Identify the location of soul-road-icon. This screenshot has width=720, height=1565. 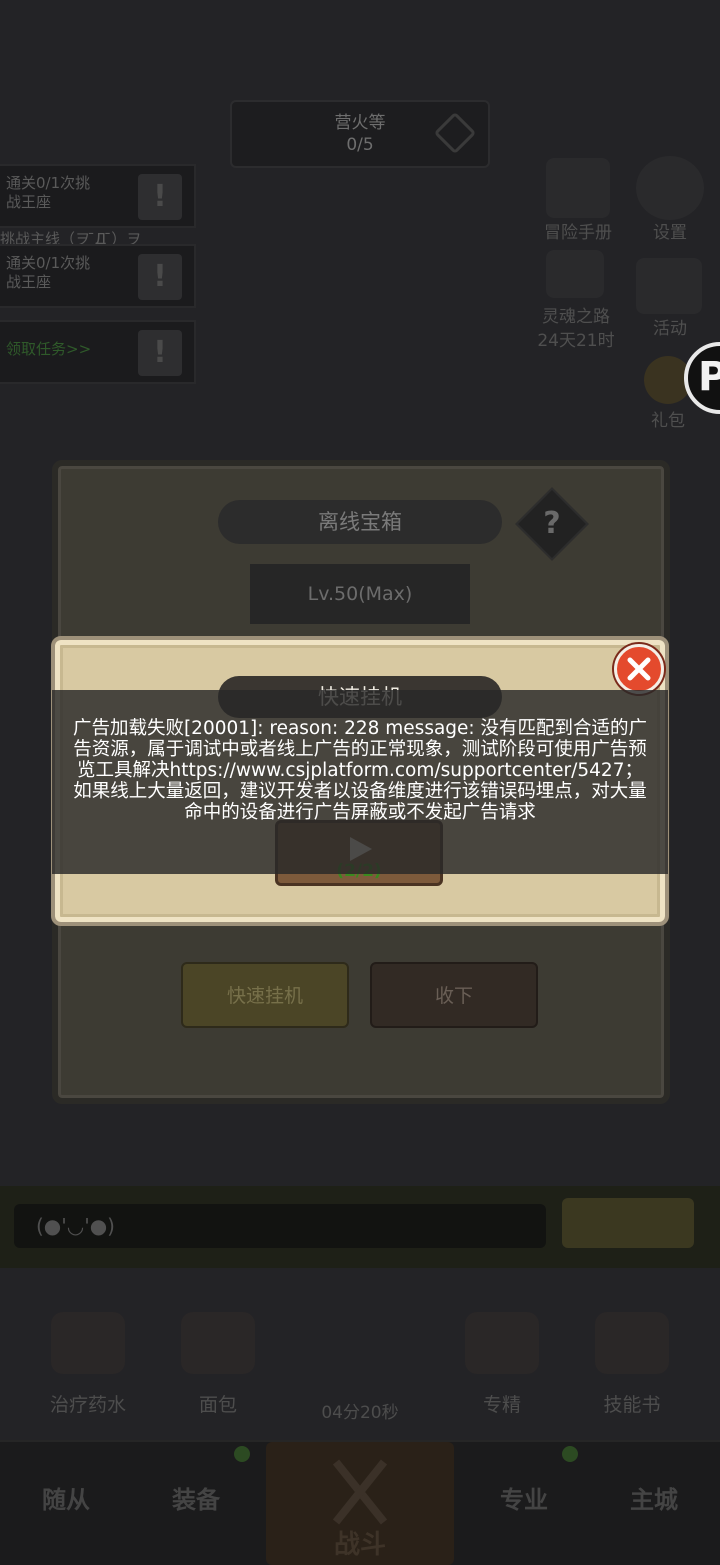
(575, 274).